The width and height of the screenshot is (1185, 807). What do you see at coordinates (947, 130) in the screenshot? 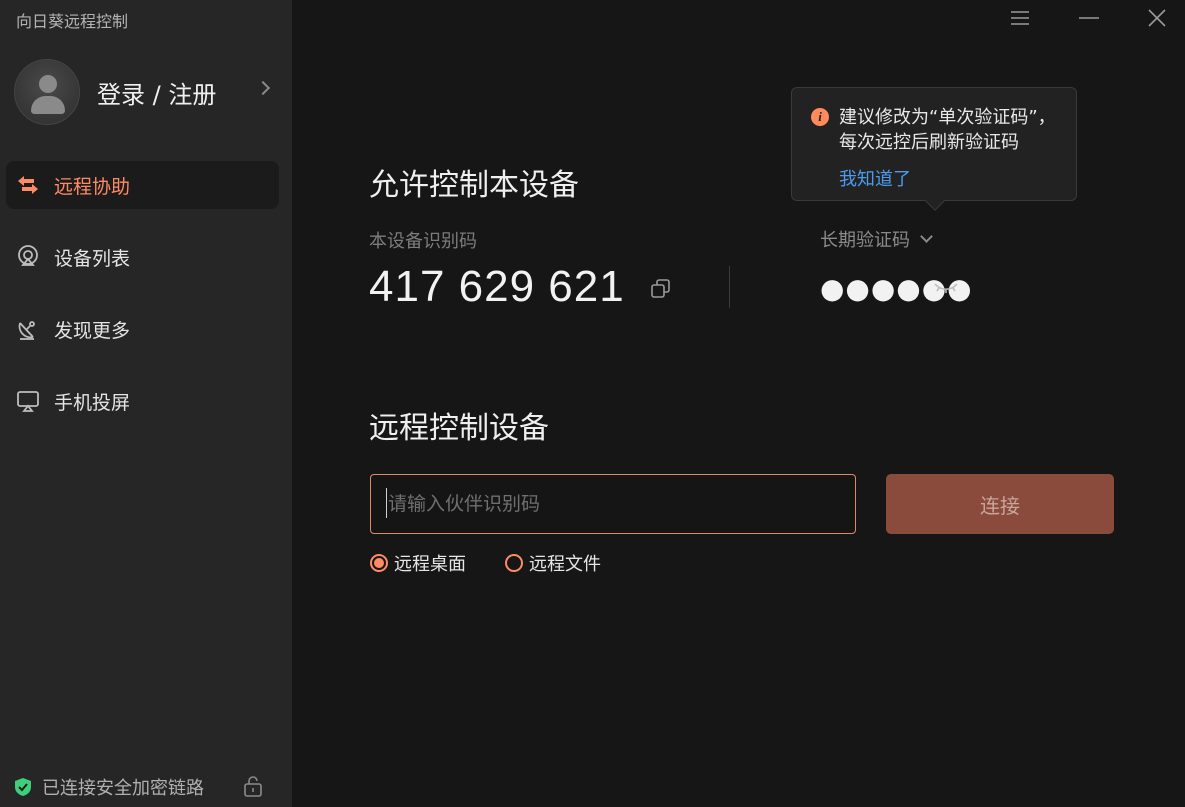
I see `tip-message: 建议修改为“单次验证码”，每次远控后刷新验证码` at bounding box center [947, 130].